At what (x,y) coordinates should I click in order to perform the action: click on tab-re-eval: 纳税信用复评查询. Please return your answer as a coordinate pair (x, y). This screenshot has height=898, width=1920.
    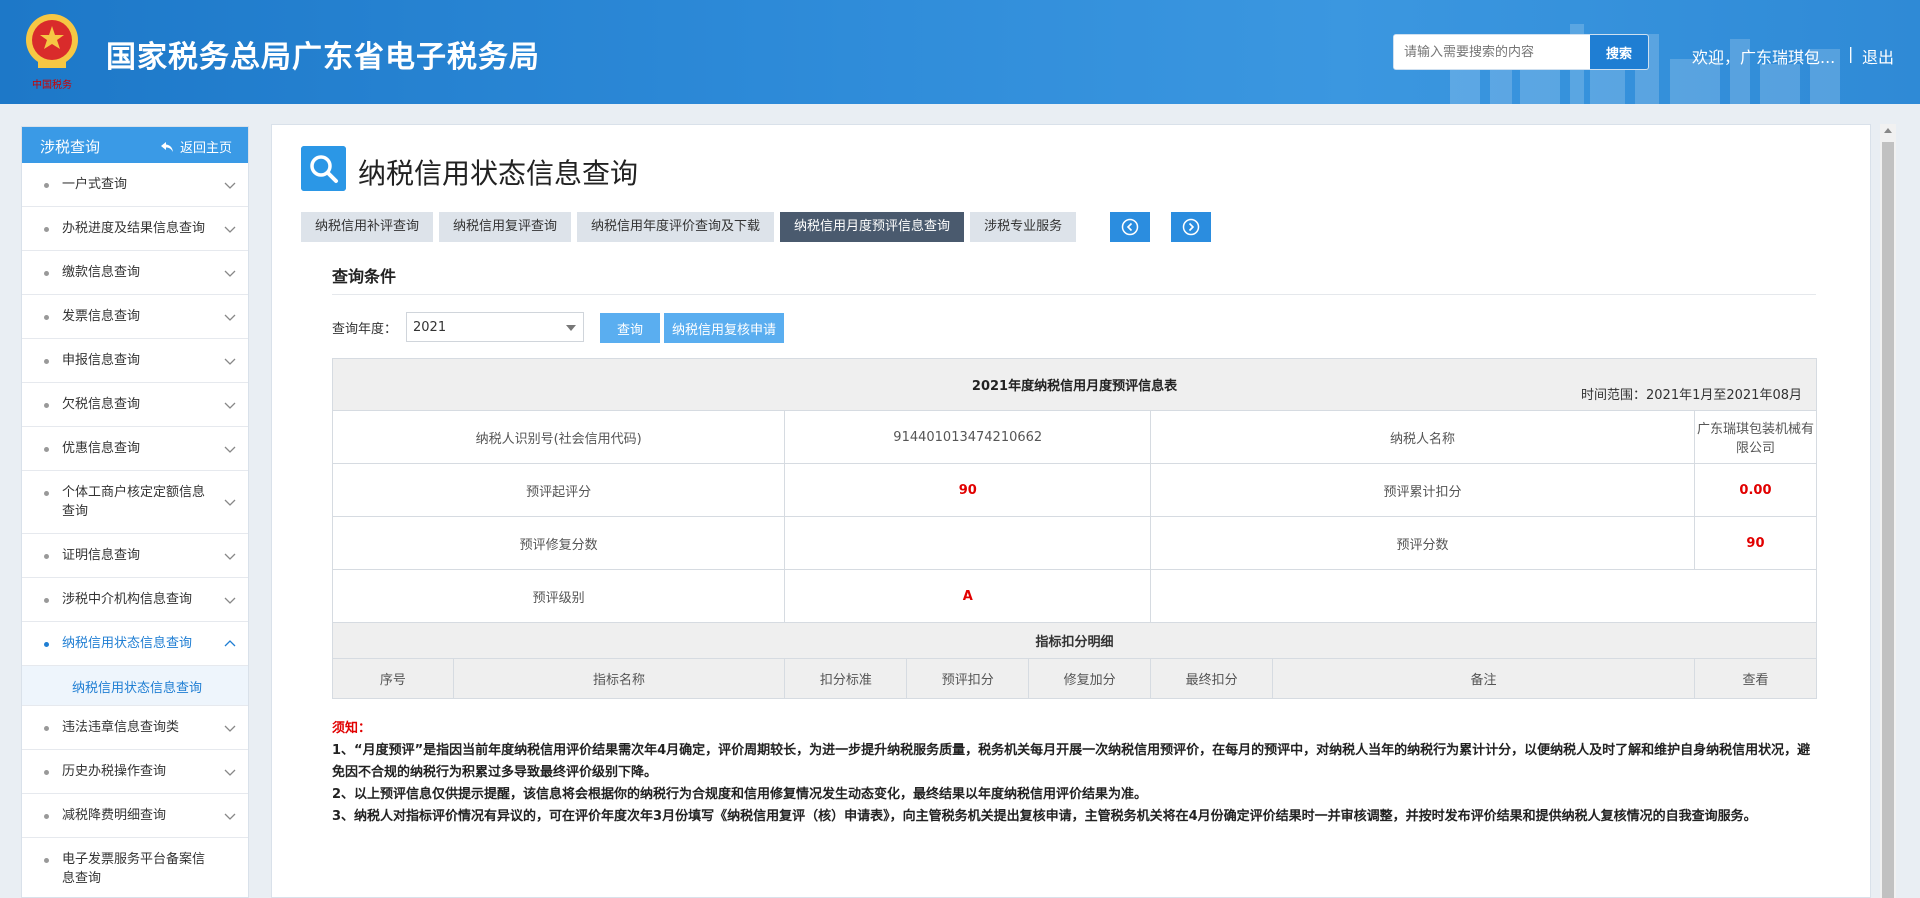
    Looking at the image, I should click on (505, 227).